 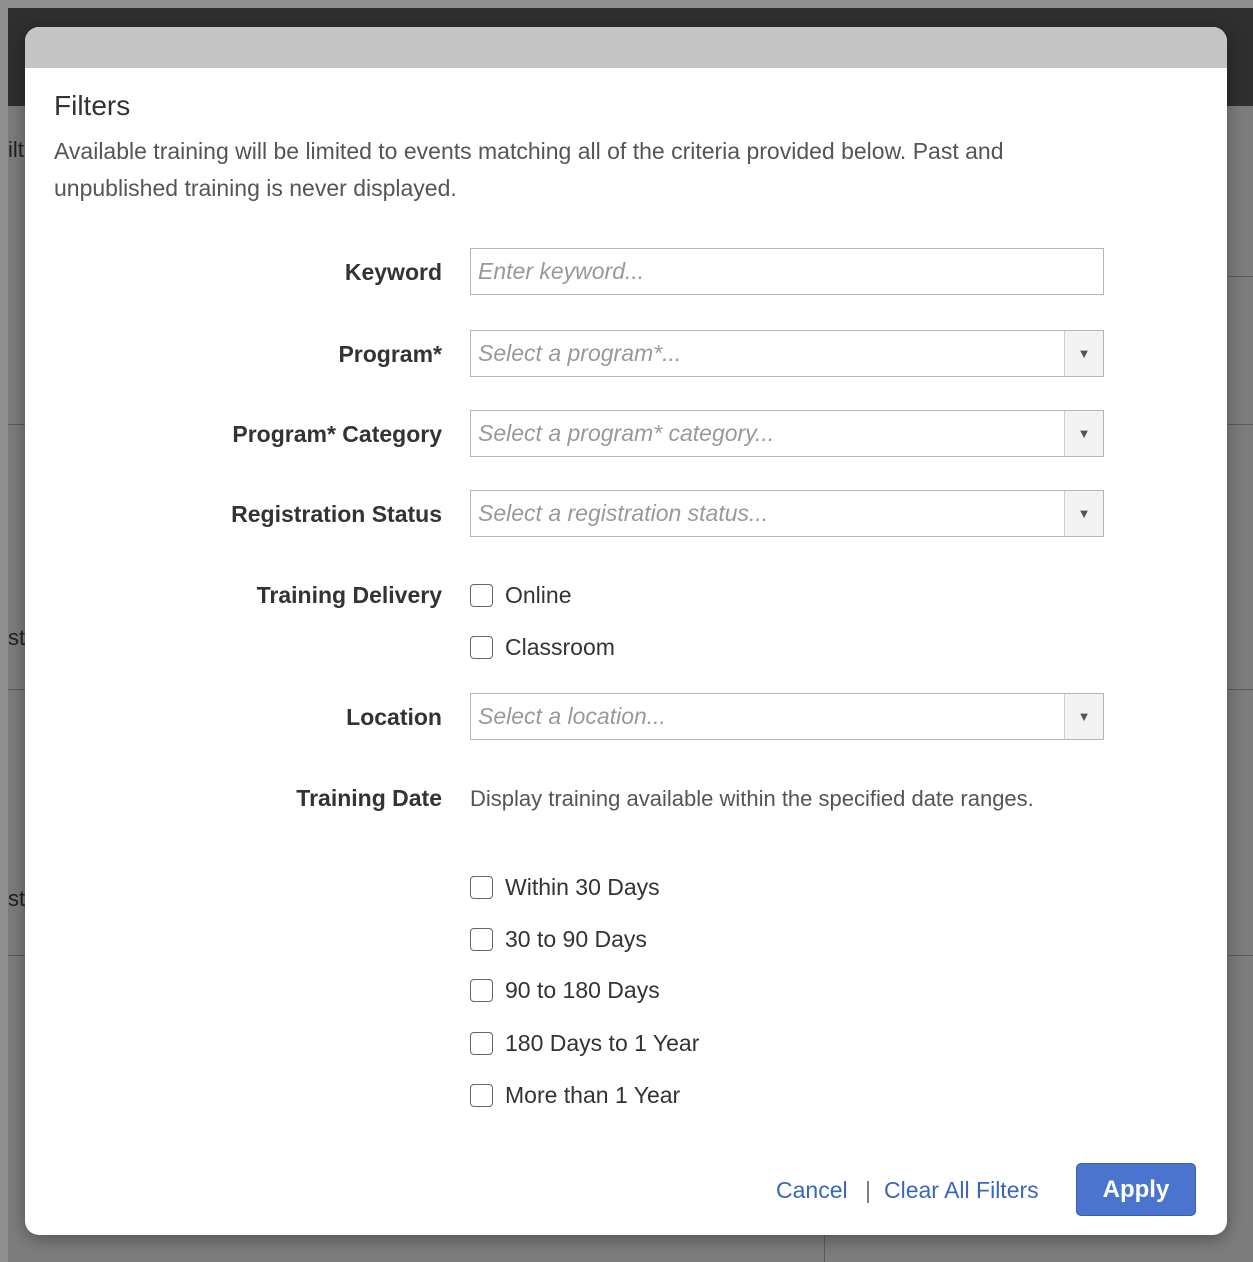 What do you see at coordinates (787, 716) in the screenshot?
I see `location-select: Select a location... ▼` at bounding box center [787, 716].